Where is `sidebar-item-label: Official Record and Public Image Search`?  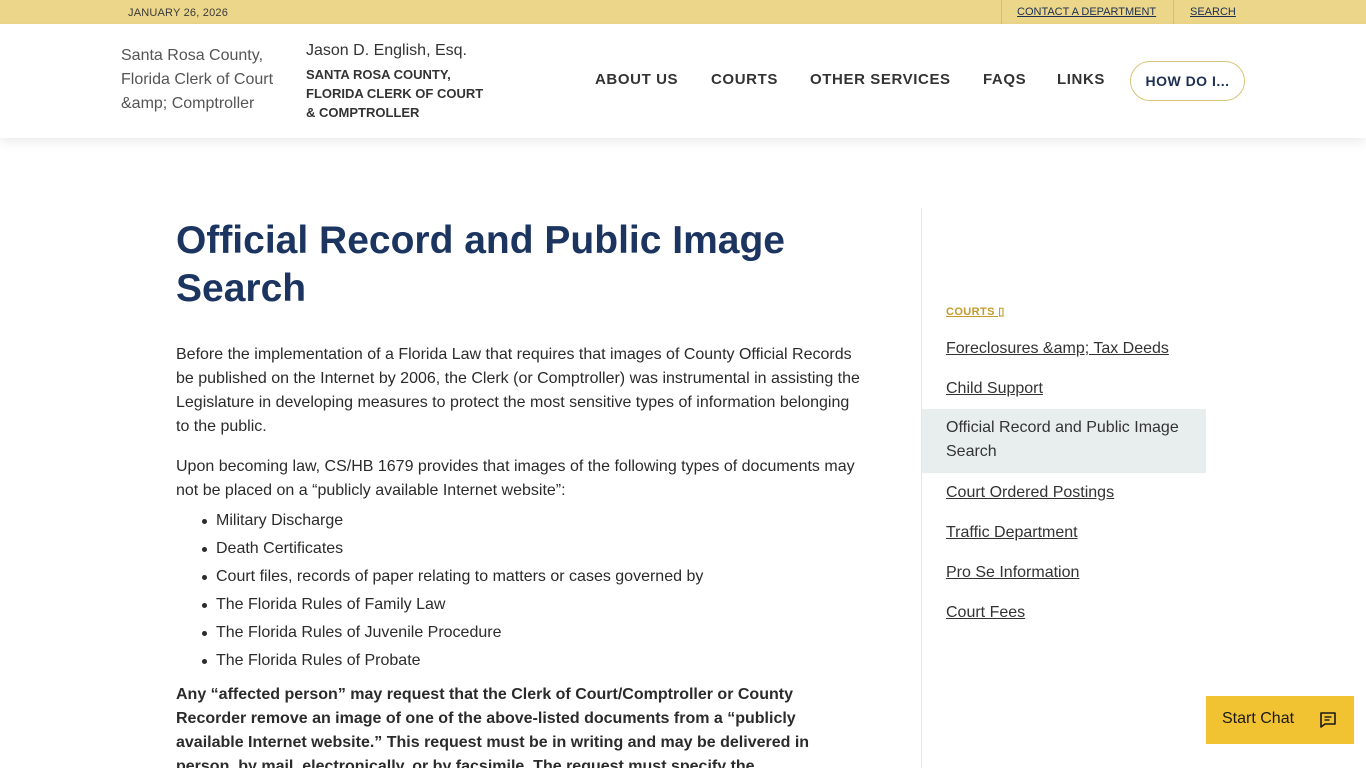 sidebar-item-label: Official Record and Public Image Search is located at coordinates (1062, 439).